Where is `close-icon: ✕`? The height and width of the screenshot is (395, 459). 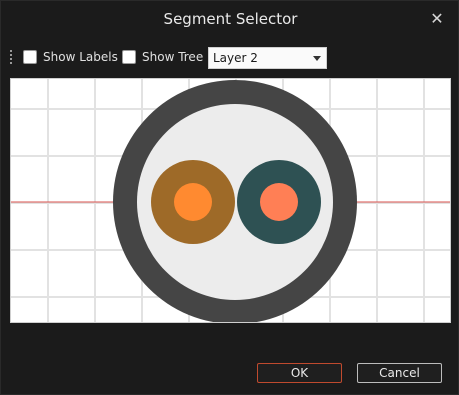
close-icon: ✕ is located at coordinates (437, 18).